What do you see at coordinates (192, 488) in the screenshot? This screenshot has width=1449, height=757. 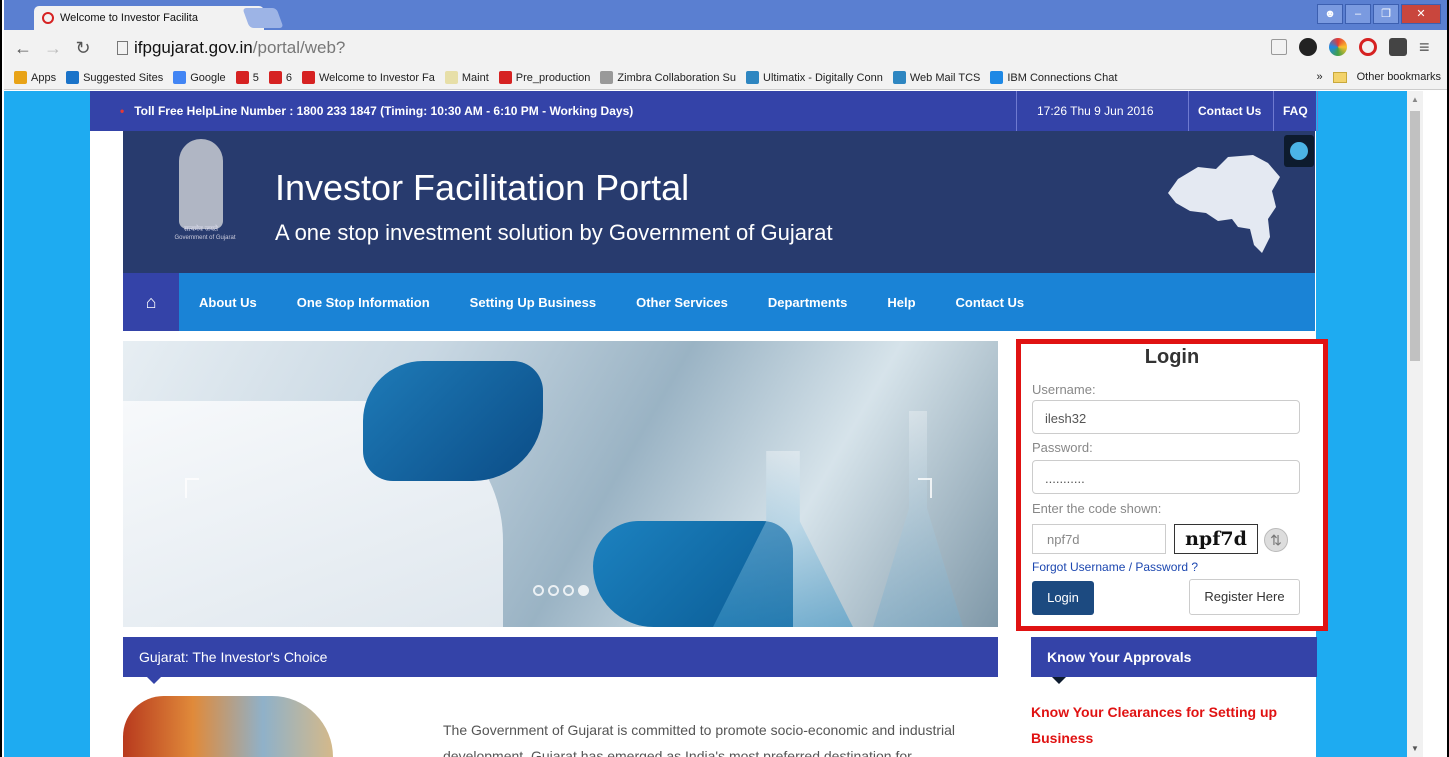 I see `slider-prev-icon` at bounding box center [192, 488].